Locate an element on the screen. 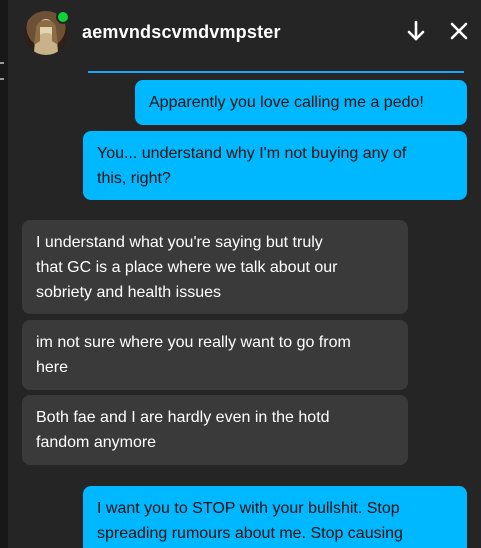 This screenshot has height=548, width=481. close-icon is located at coordinates (459, 31).